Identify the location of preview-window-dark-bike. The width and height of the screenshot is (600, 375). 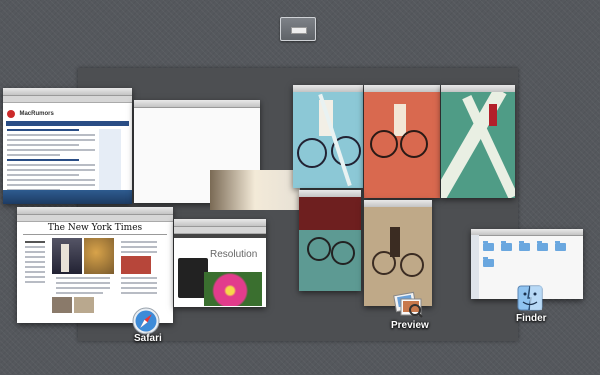
(330, 240).